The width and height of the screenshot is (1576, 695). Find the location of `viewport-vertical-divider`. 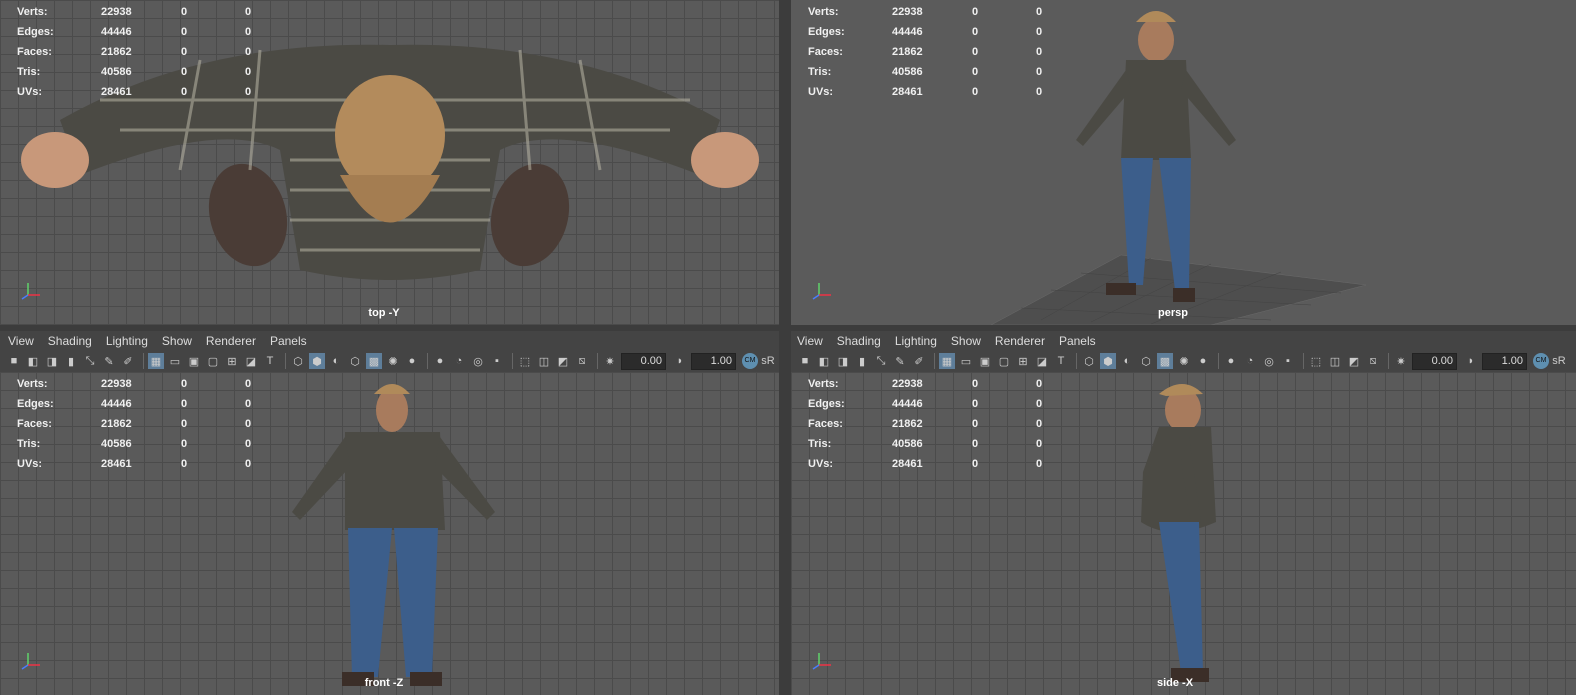

viewport-vertical-divider is located at coordinates (785, 347).